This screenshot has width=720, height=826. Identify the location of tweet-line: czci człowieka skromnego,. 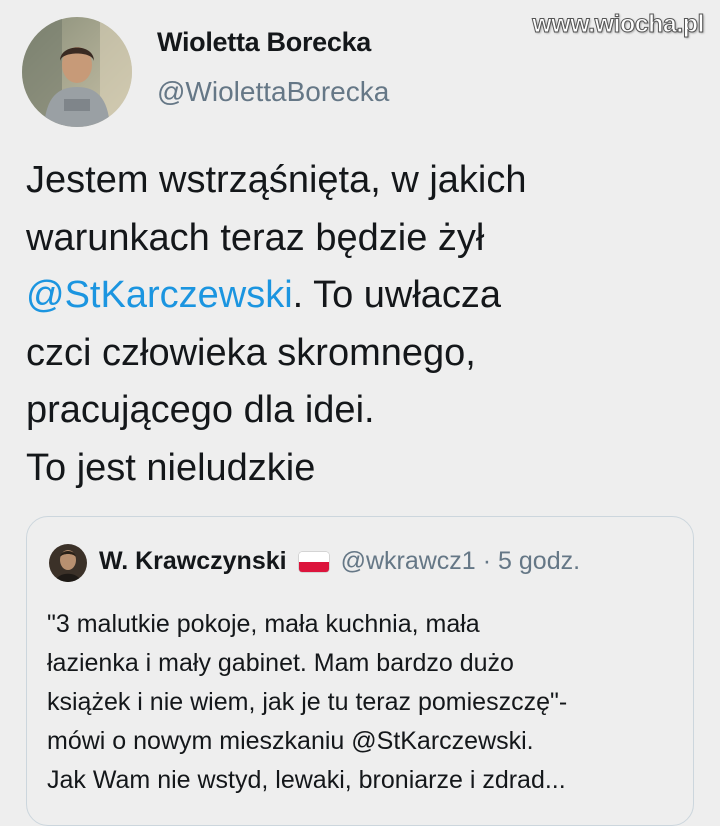
(251, 352).